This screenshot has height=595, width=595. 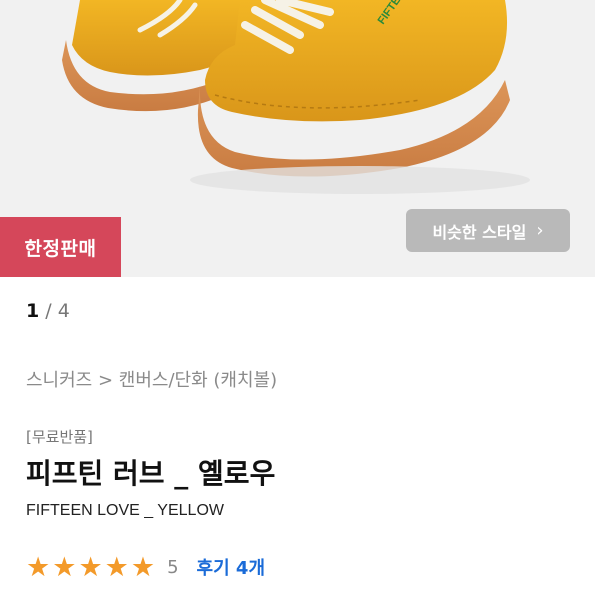 I want to click on pager-total: 4, so click(x=63, y=311).